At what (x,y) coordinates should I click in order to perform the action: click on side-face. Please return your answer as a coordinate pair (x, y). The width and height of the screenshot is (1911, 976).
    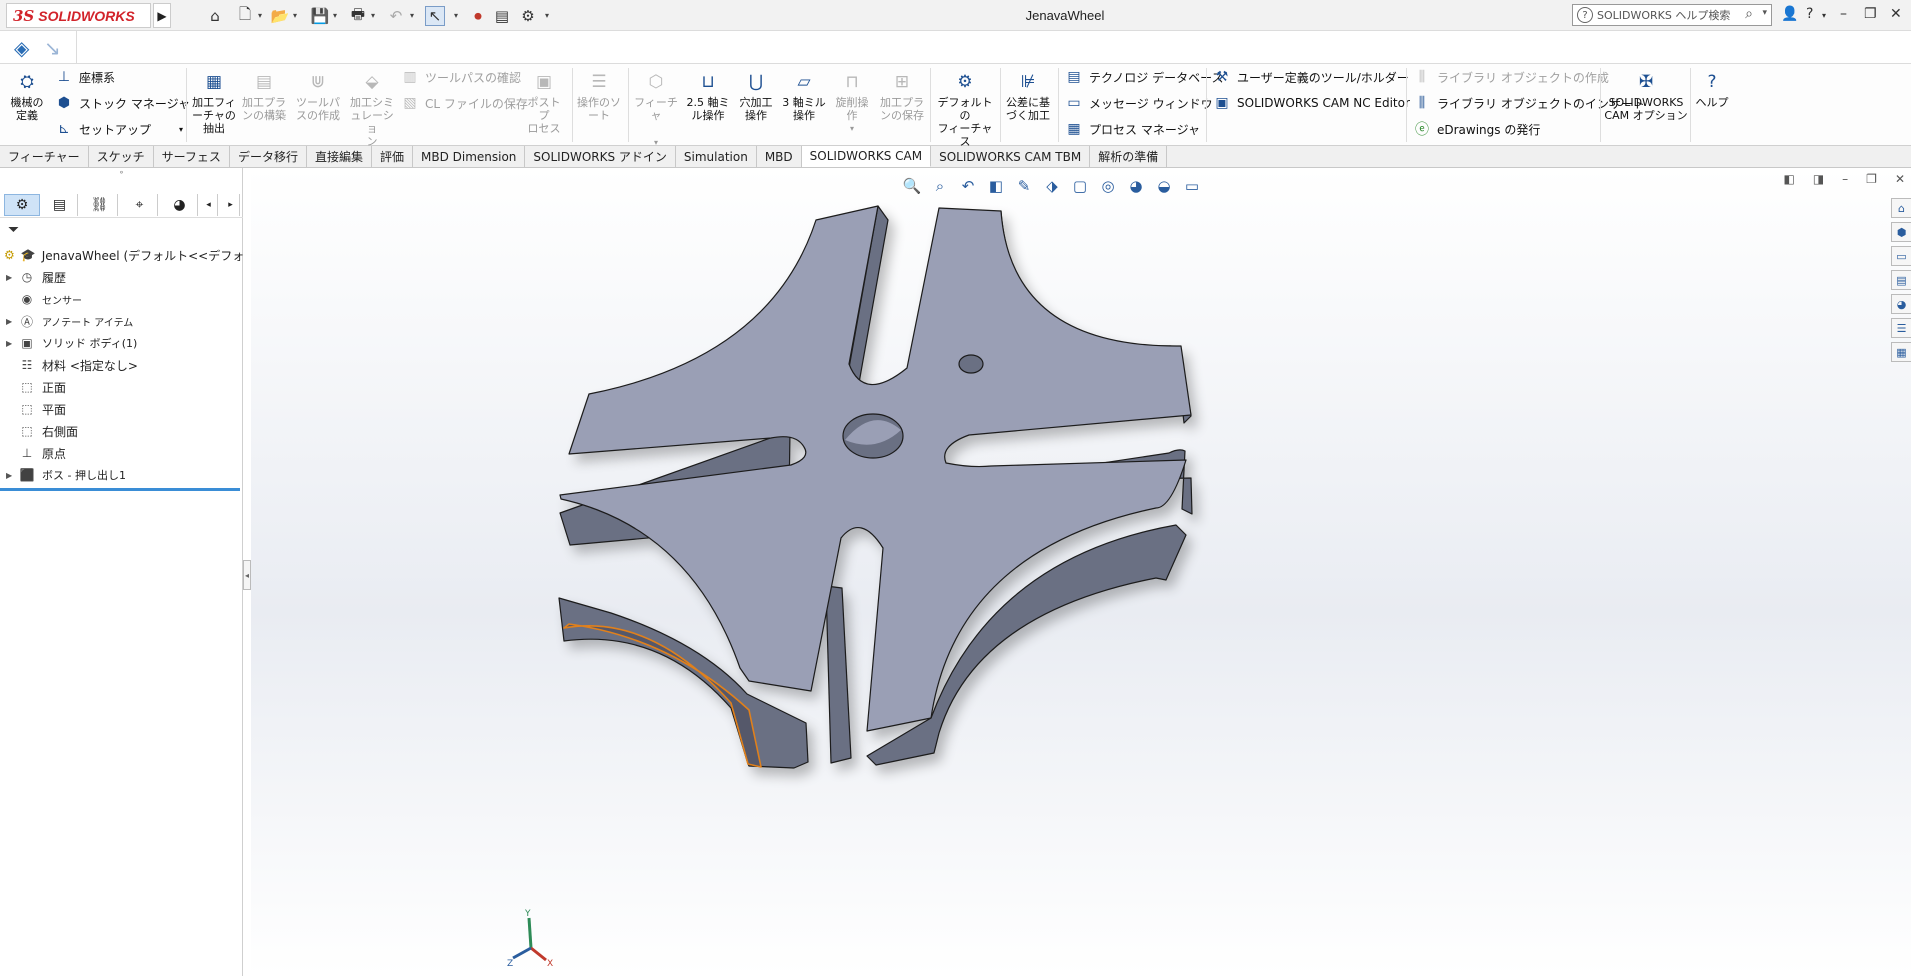
    Looking at the image, I should click on (838, 674).